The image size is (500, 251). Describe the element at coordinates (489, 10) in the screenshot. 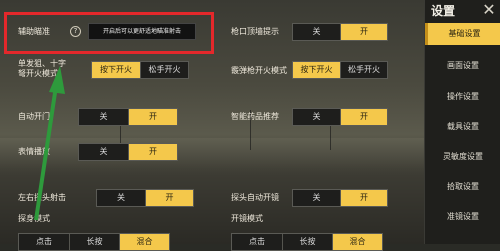

I see `close-icon: ✕` at that location.